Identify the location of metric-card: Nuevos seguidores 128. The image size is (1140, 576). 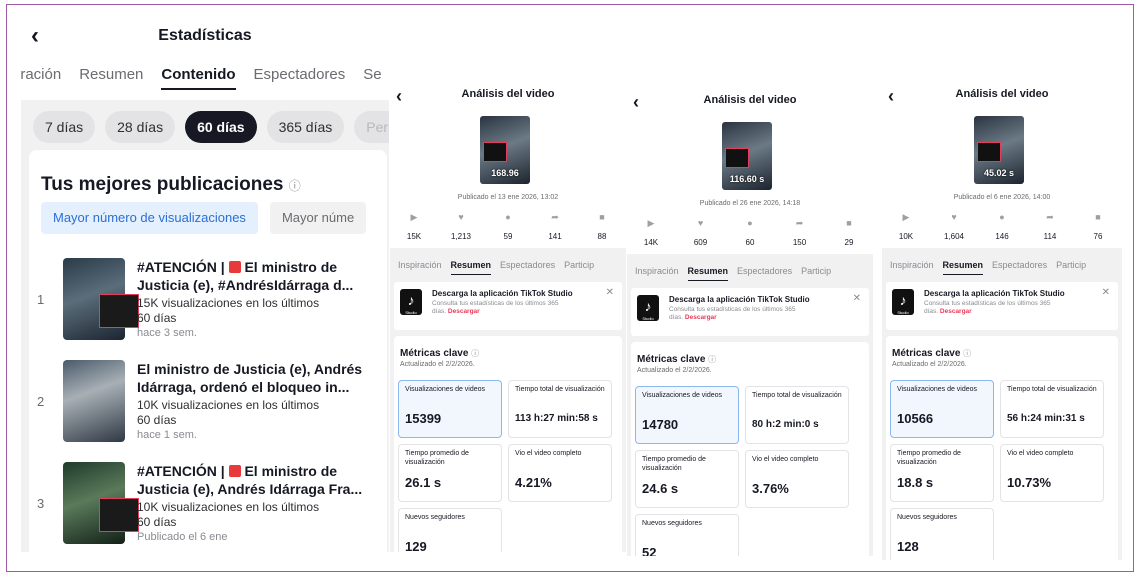
(942, 534).